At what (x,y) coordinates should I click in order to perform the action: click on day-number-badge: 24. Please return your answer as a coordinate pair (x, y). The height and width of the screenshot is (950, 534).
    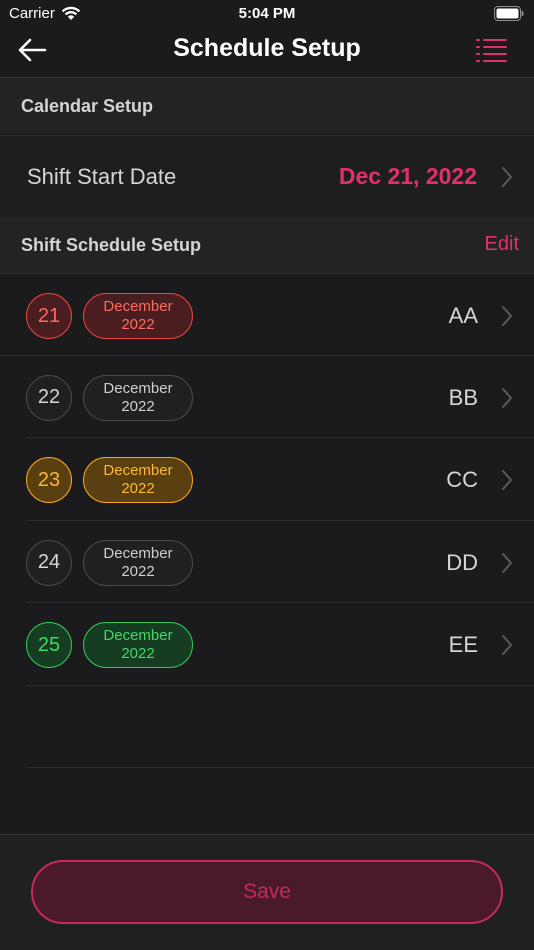
    Looking at the image, I should click on (49, 562).